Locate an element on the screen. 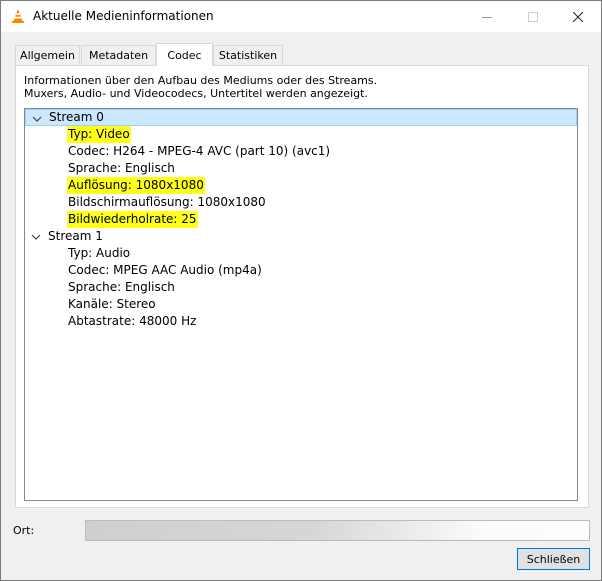 This screenshot has height=581, width=602. maximize-icon is located at coordinates (533, 16).